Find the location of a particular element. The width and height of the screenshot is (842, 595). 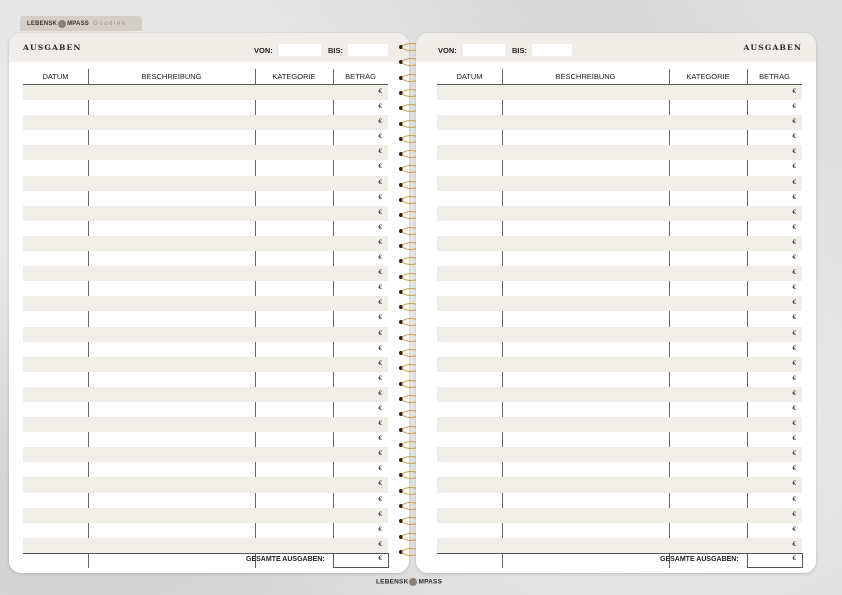

column-header-date: DATUM is located at coordinates (55, 76).